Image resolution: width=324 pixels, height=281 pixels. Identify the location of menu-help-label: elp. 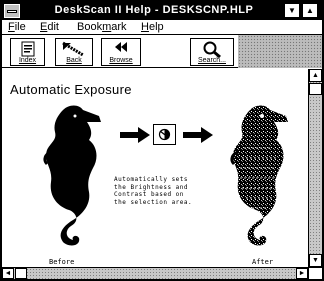
(156, 27).